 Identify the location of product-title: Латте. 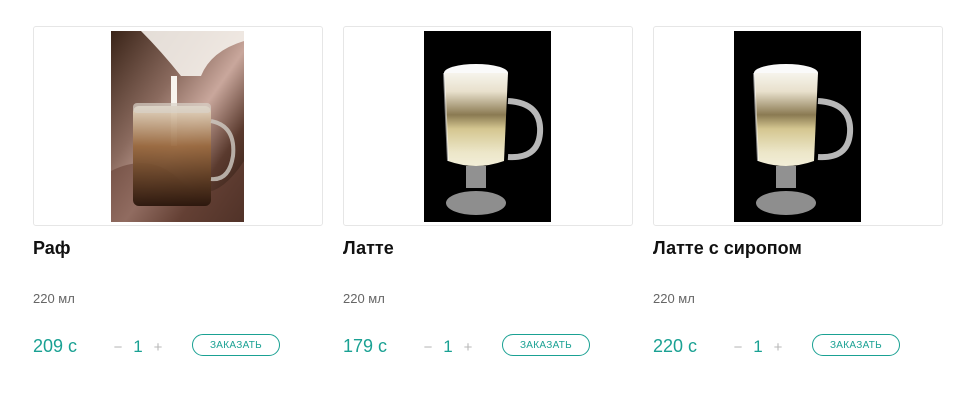
(368, 248).